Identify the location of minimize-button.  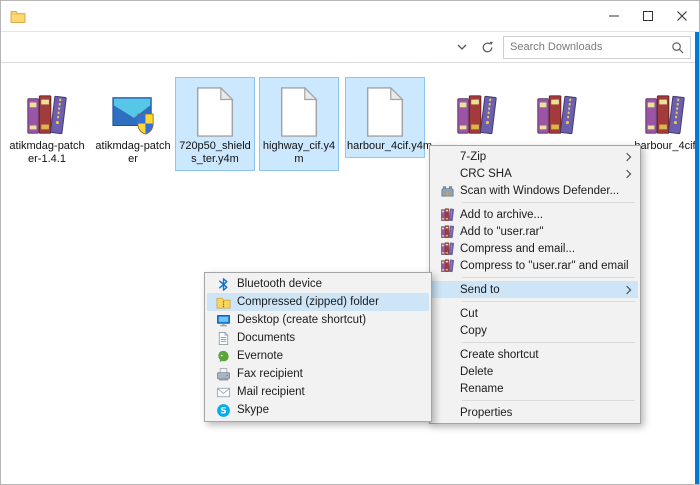
(614, 16).